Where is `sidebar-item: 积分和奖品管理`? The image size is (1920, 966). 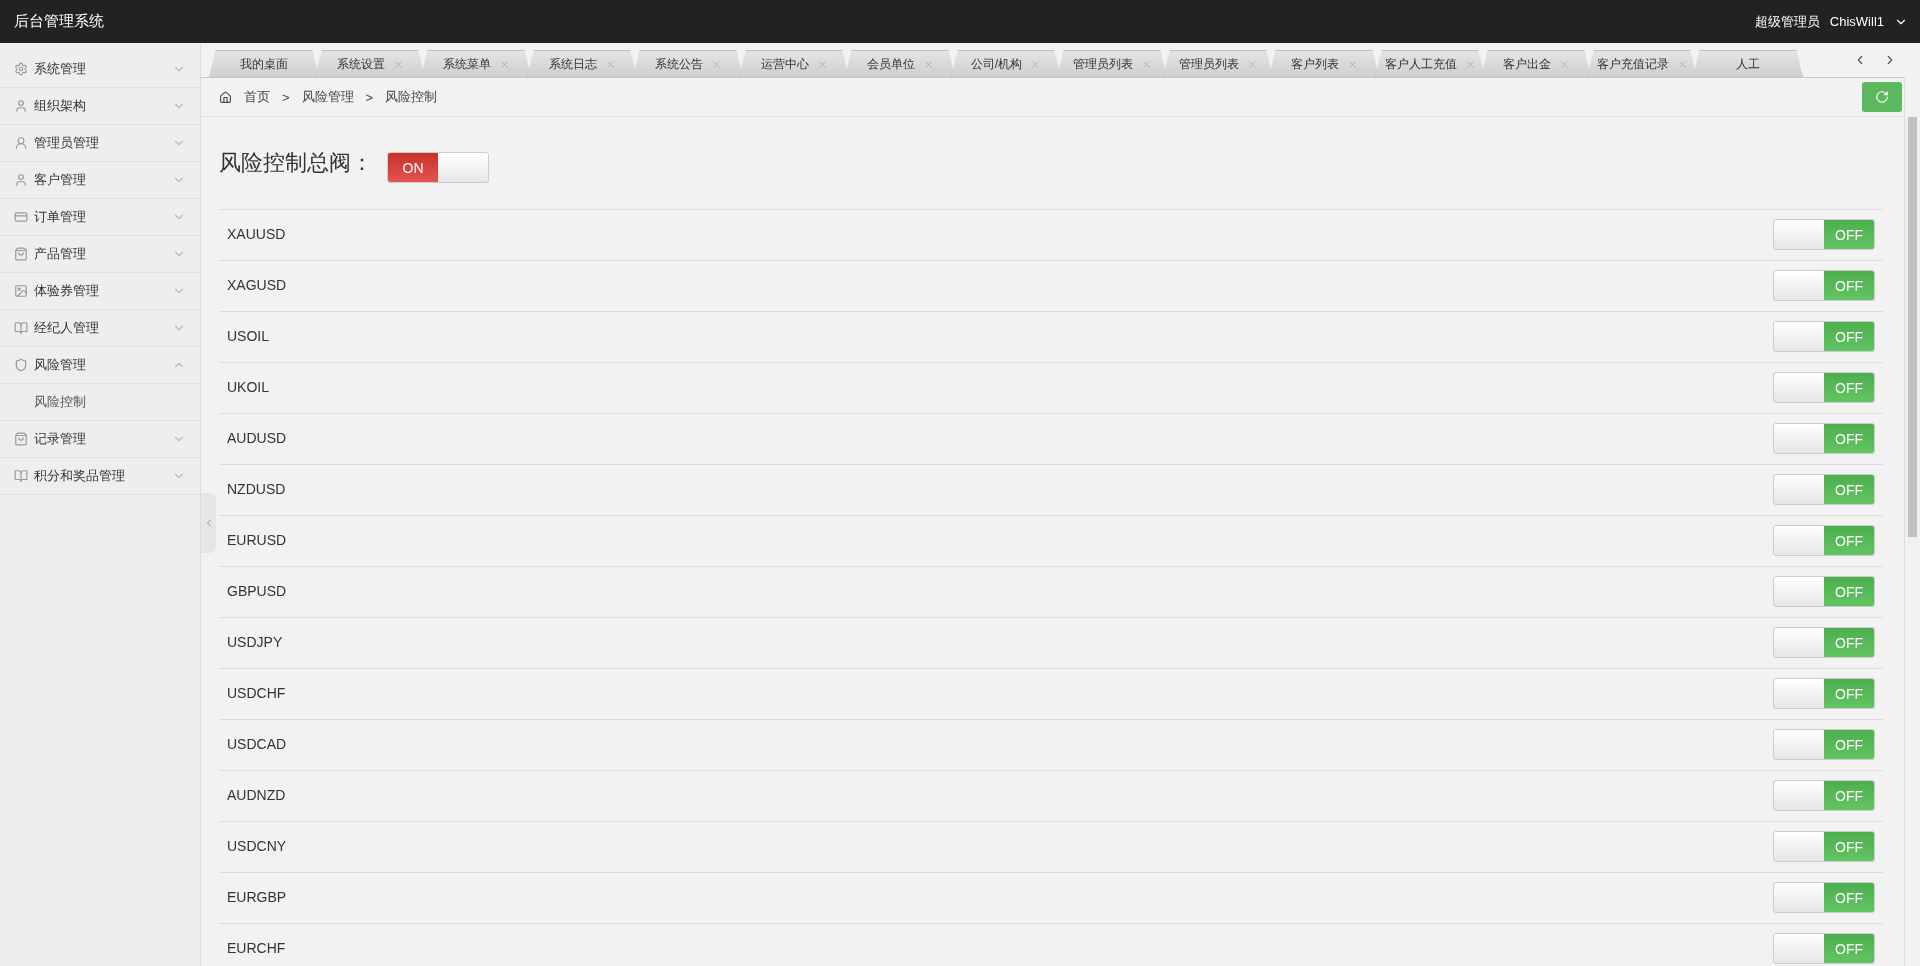
sidebar-item: 积分和奖品管理 is located at coordinates (100, 476).